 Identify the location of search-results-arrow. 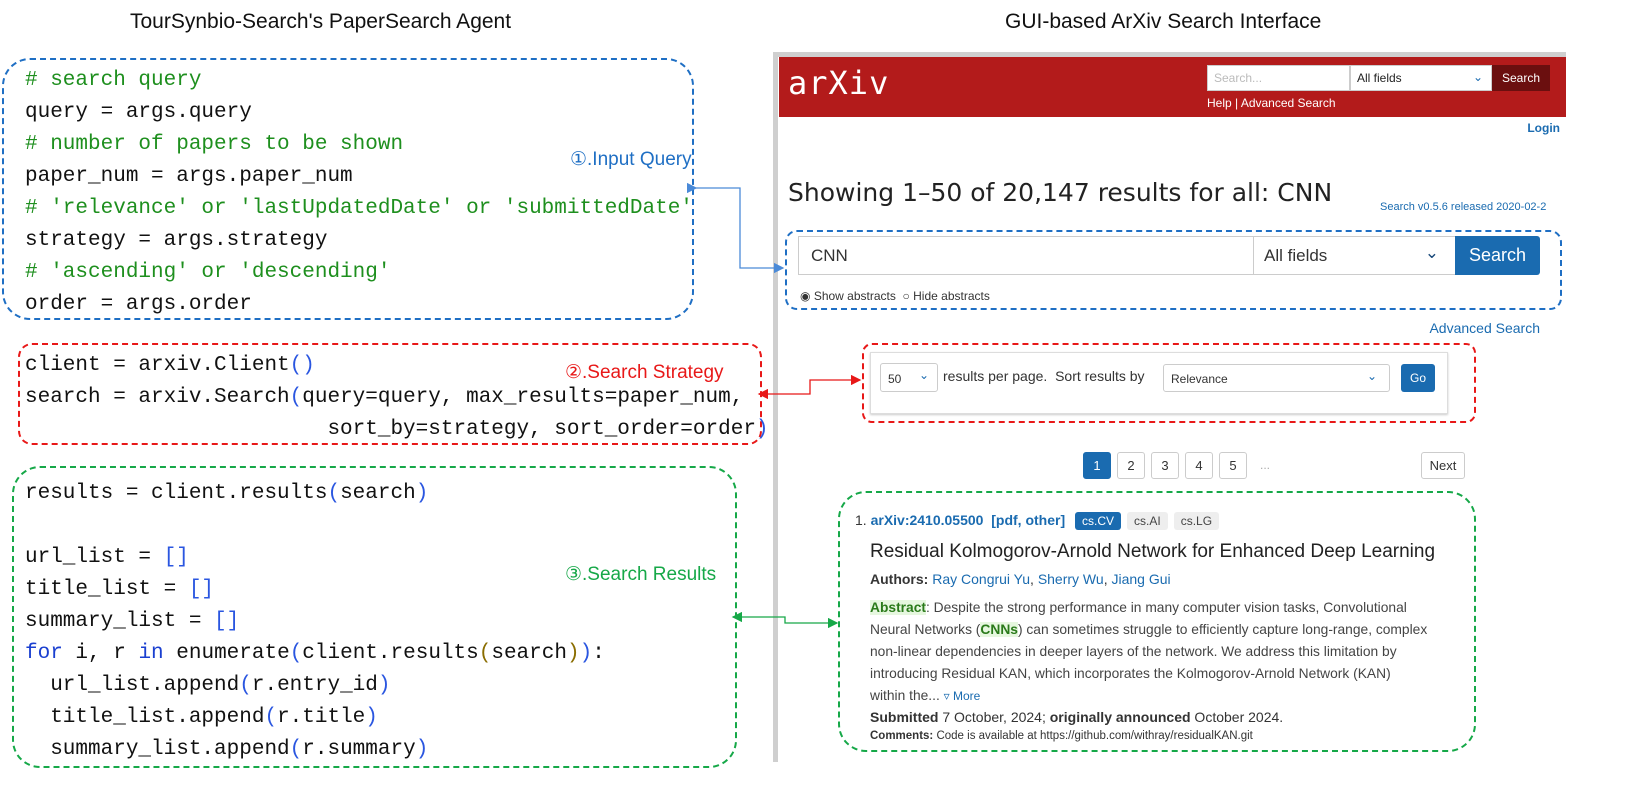
(785, 620).